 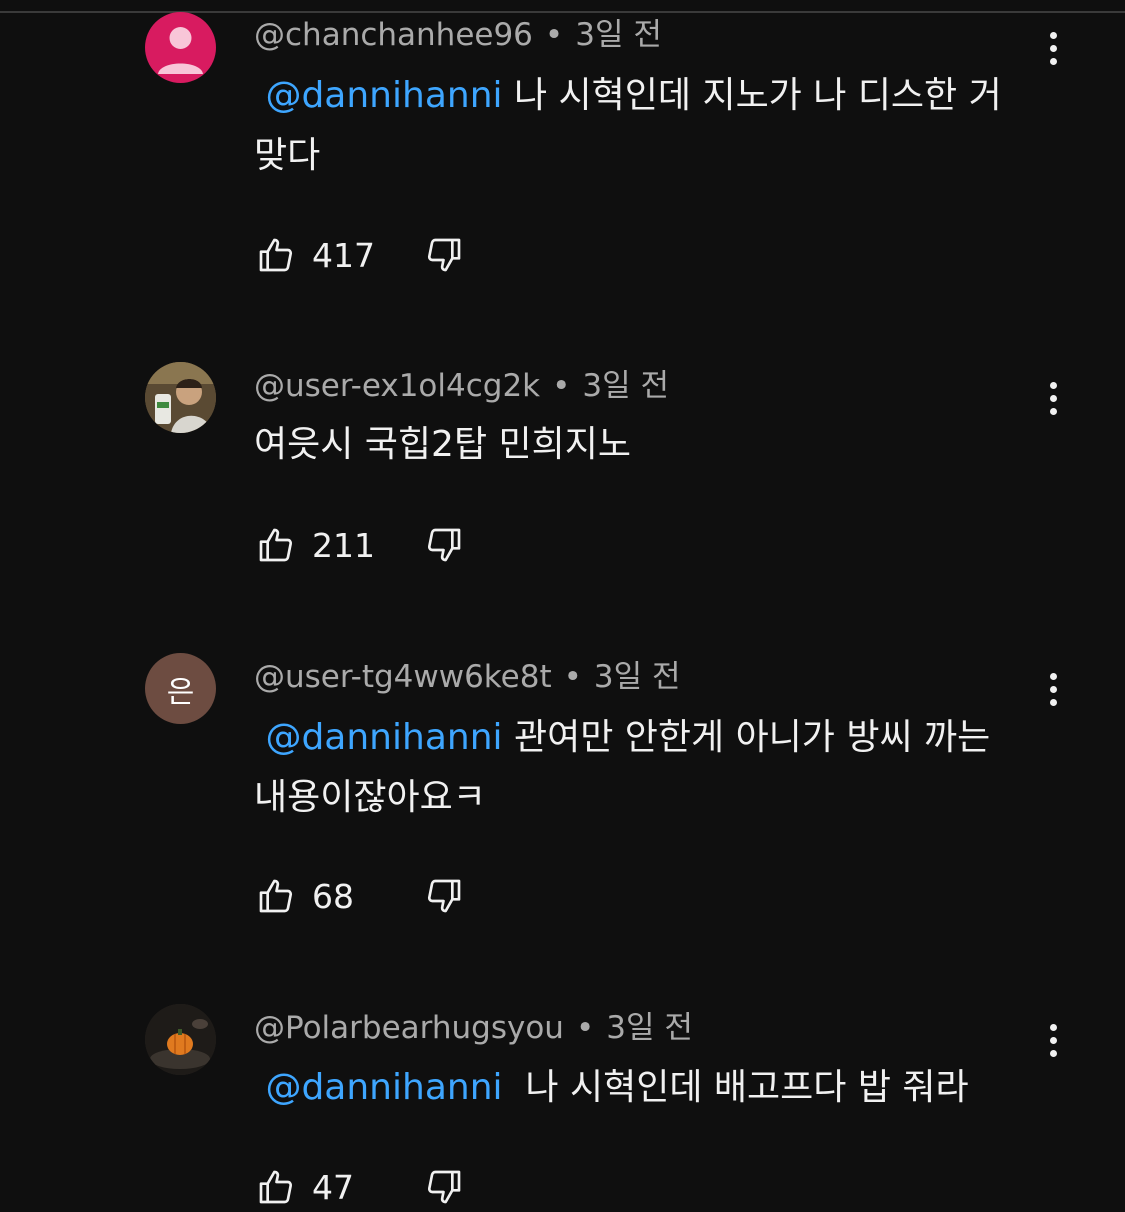 I want to click on like-count: 211, so click(x=343, y=545).